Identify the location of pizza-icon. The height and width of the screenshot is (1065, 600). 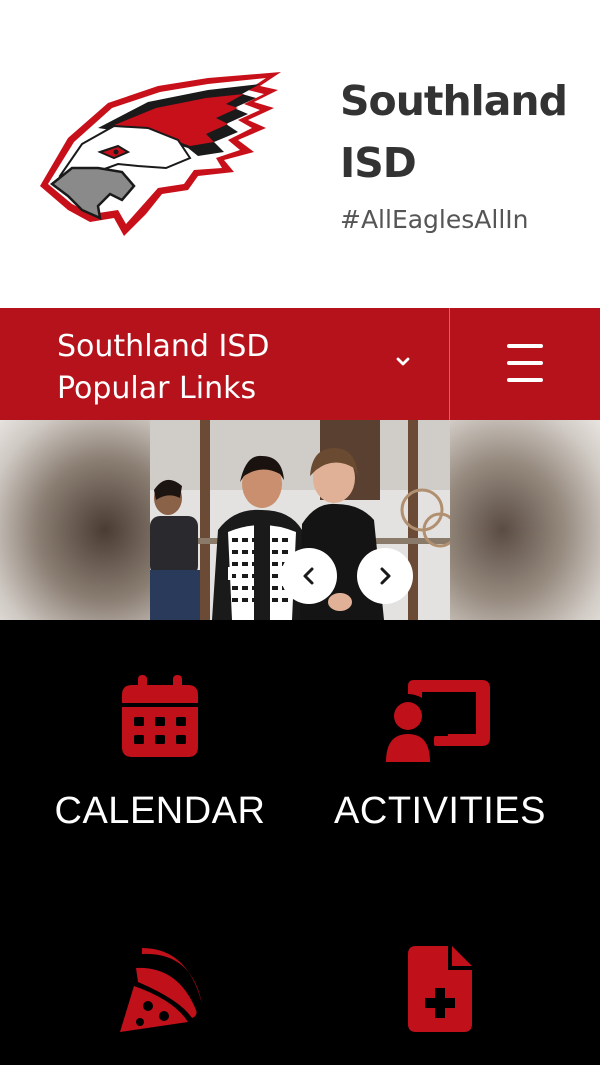
(161, 990).